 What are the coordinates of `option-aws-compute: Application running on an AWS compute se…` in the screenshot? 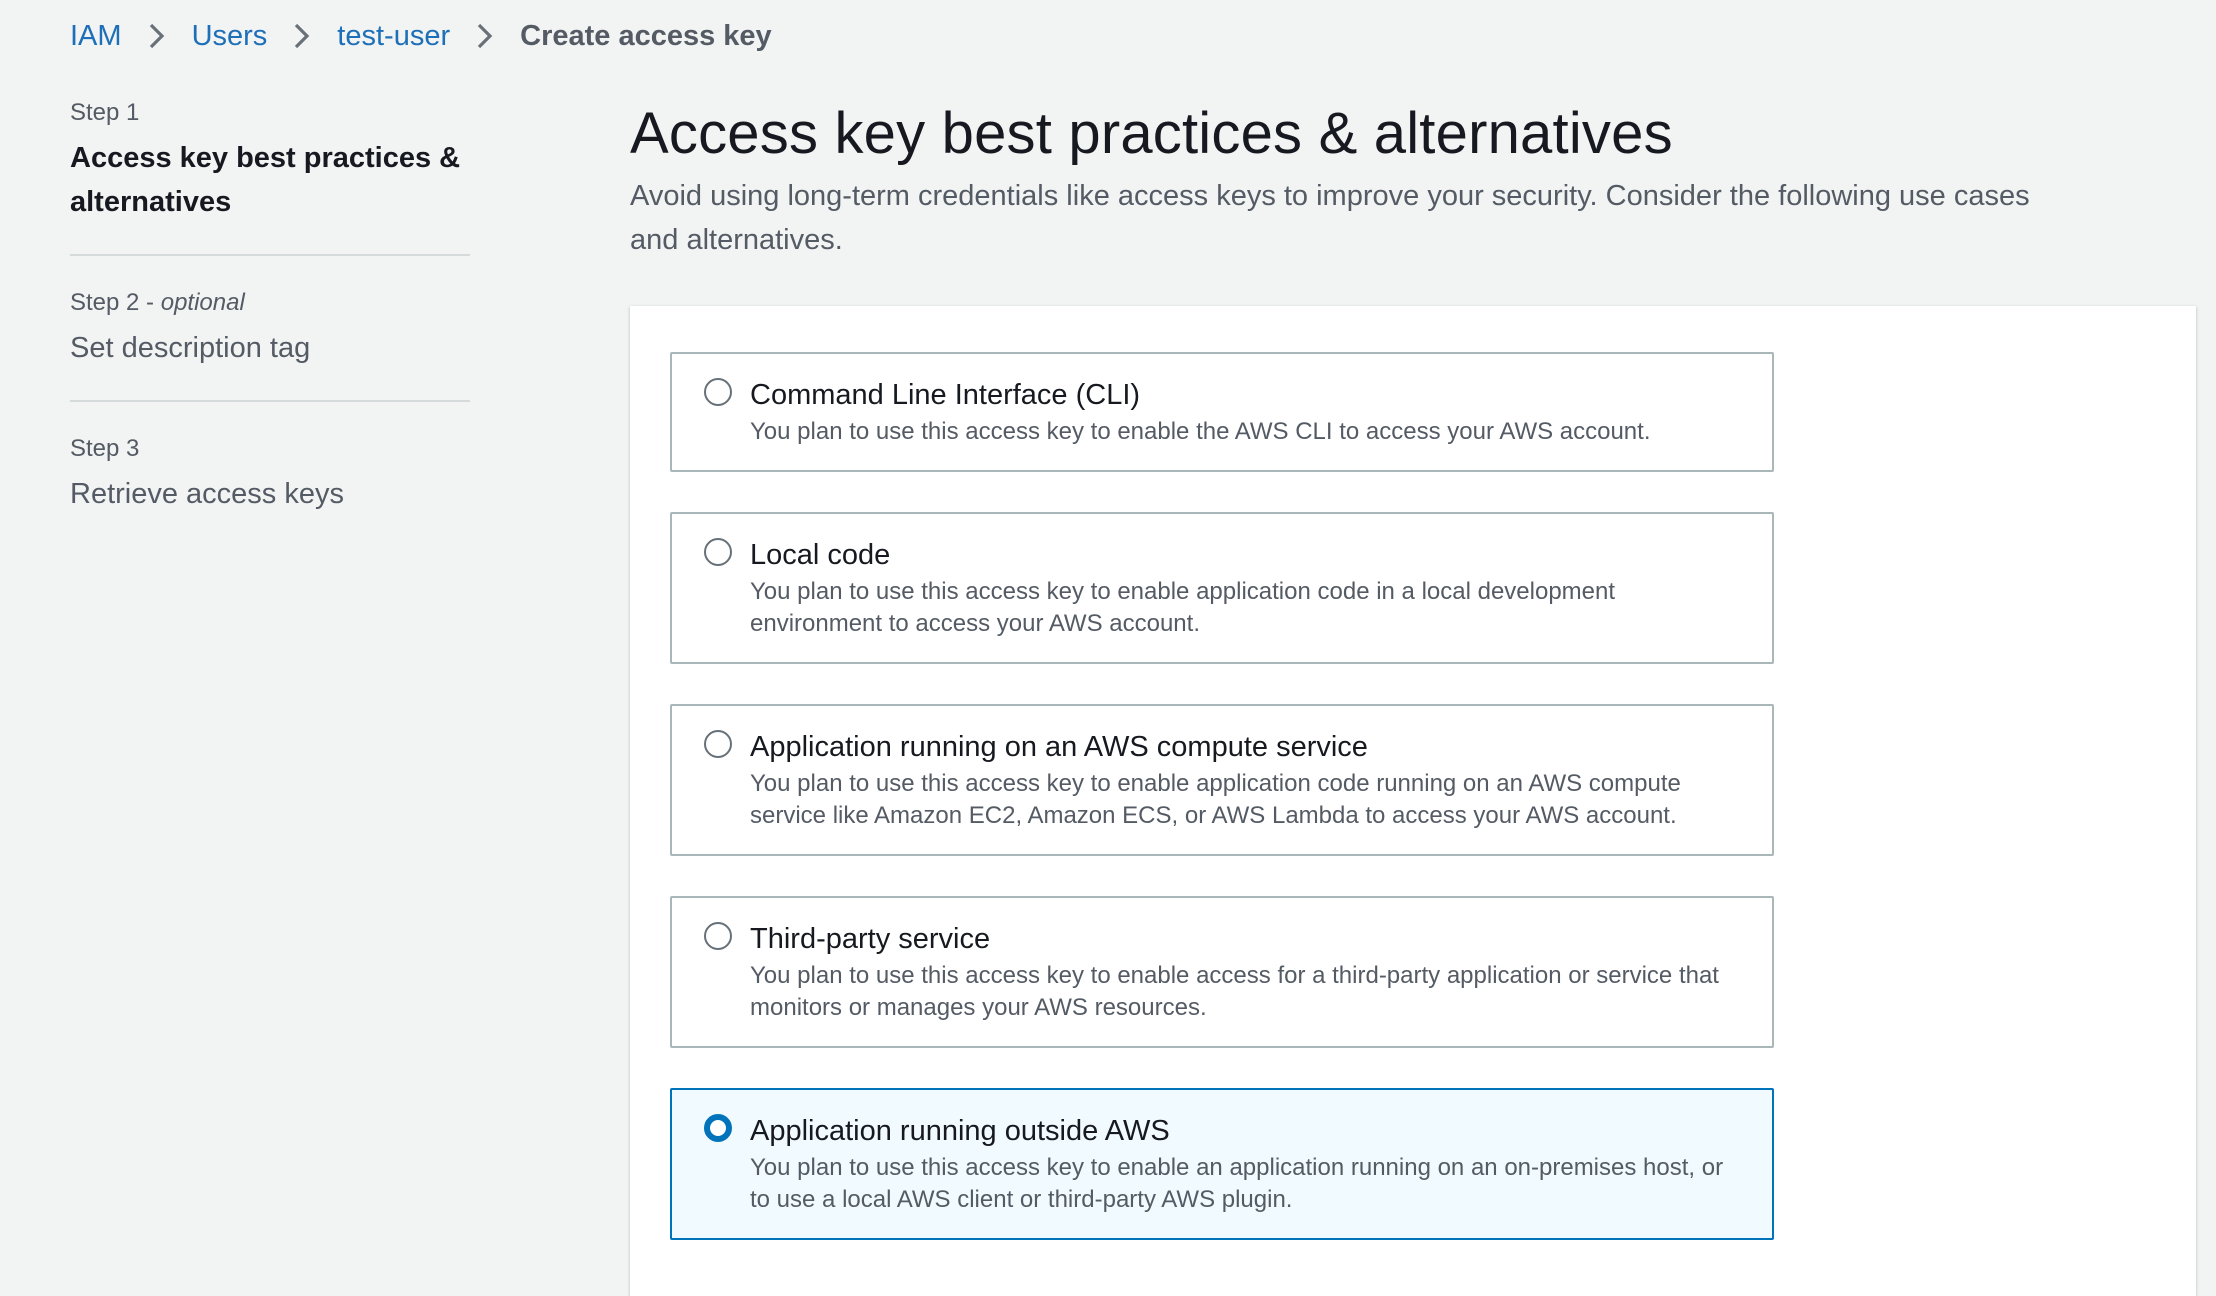 It's located at (1222, 780).